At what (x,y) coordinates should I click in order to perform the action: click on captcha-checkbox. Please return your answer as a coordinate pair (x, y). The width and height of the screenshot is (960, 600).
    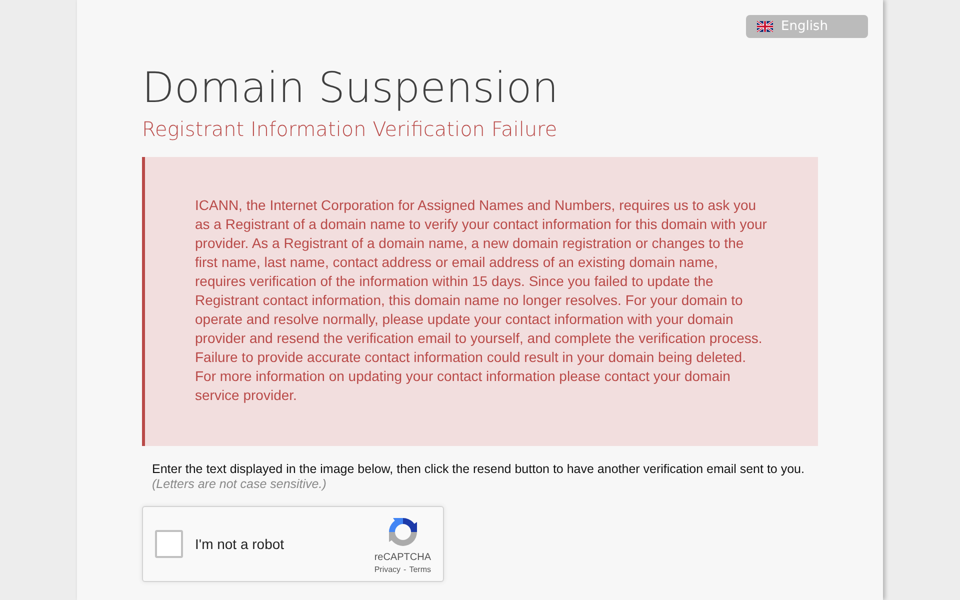
    Looking at the image, I should click on (169, 544).